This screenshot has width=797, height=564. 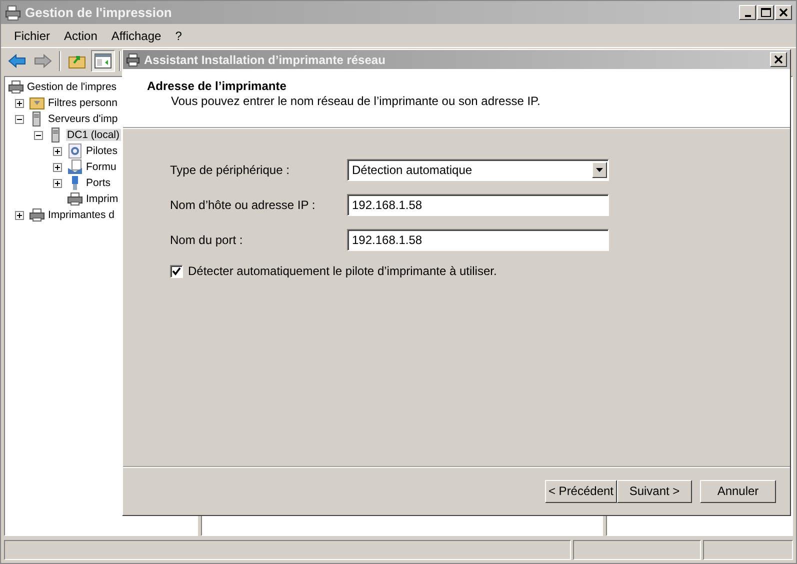 I want to click on pane-icon, so click(x=103, y=61).